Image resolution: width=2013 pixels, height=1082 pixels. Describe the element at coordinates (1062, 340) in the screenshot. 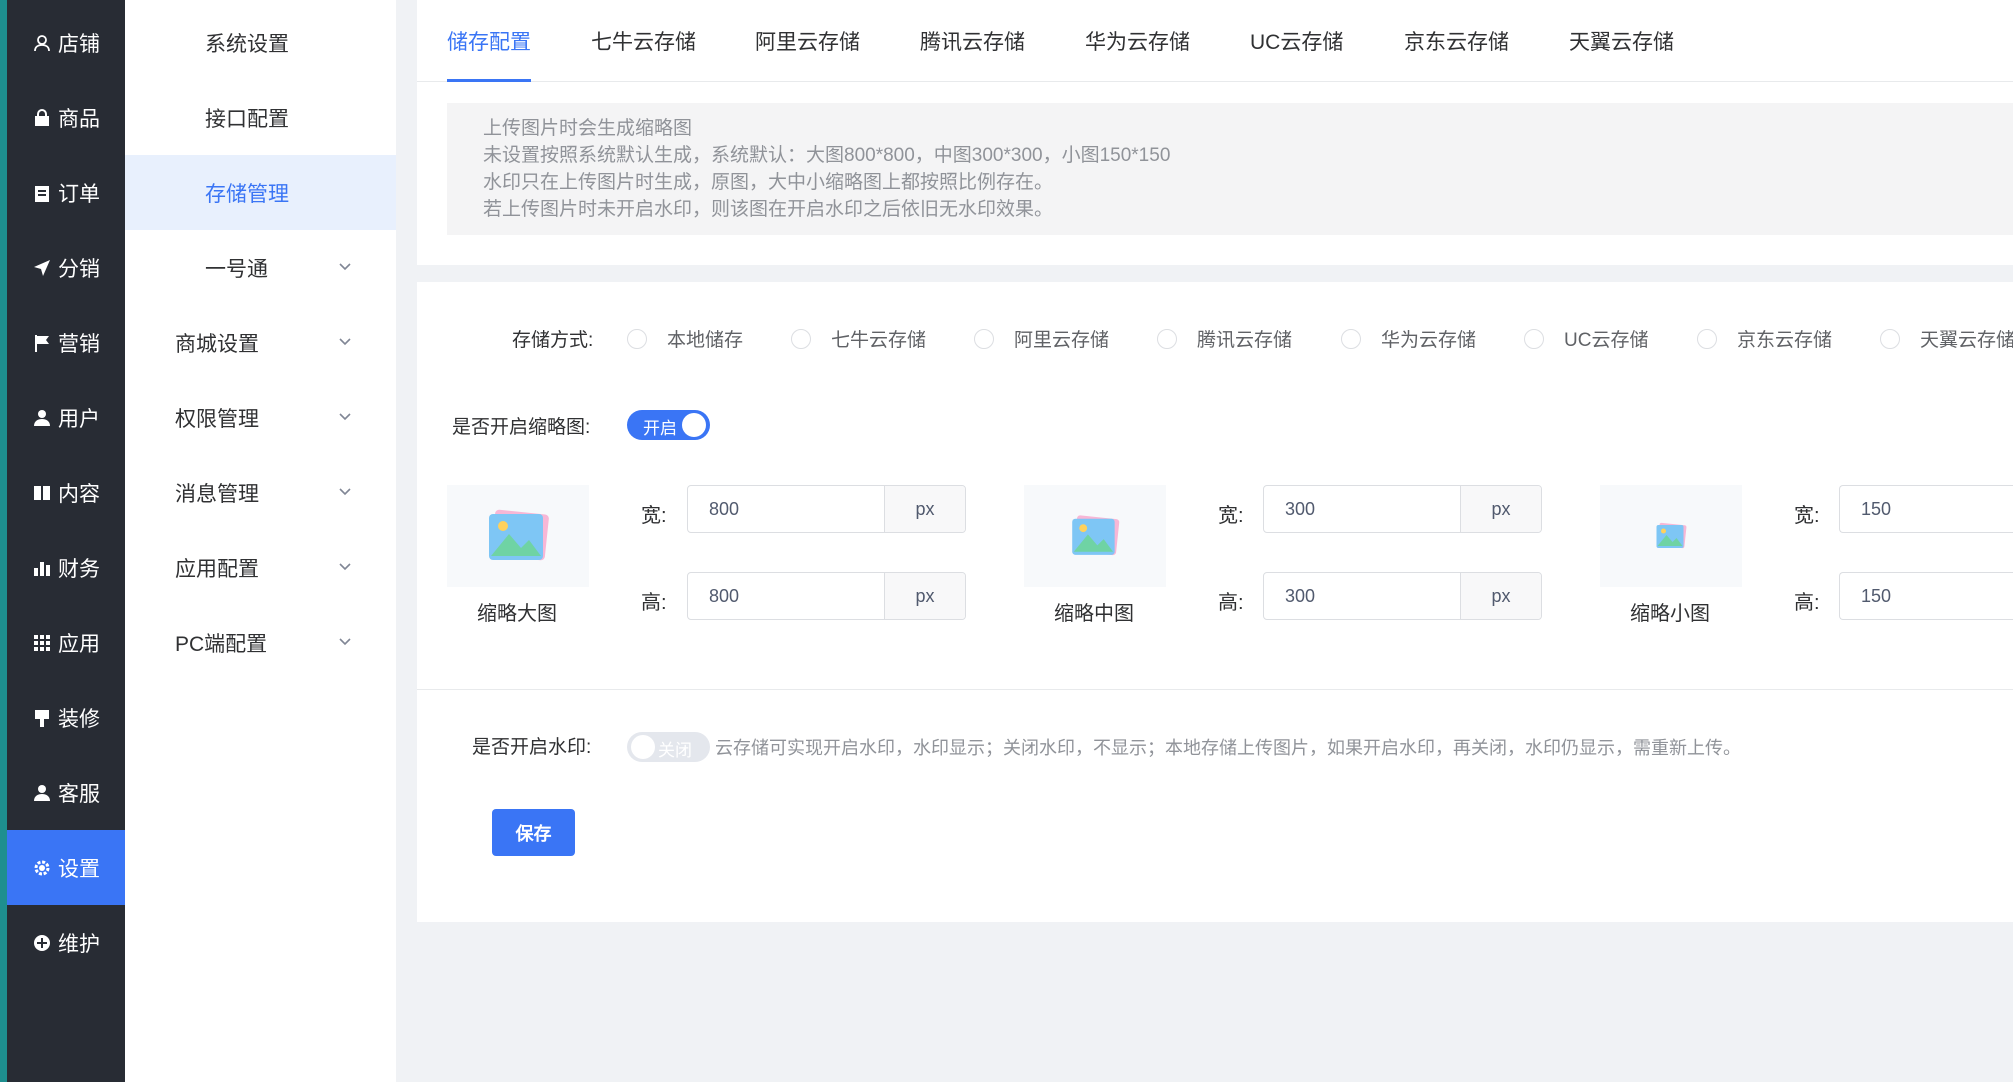

I see `radio-label: 阿里云存储` at that location.